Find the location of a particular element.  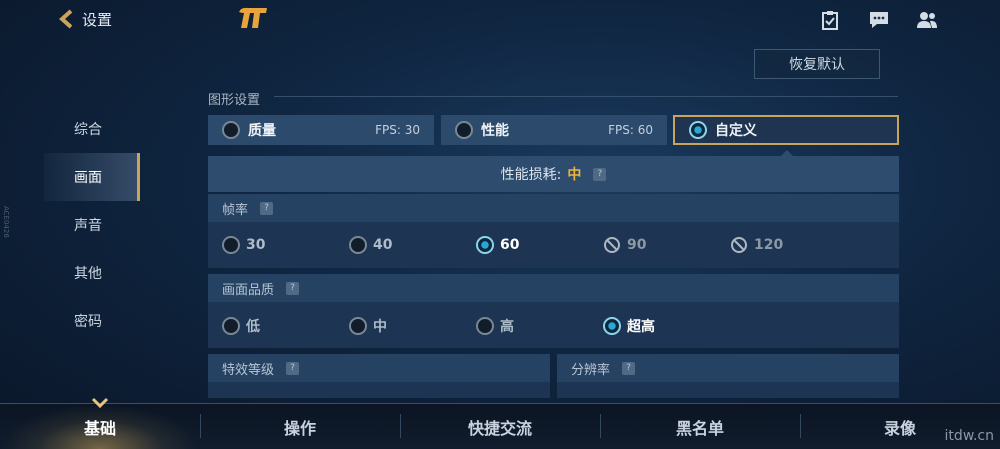

sidebar-item-general: 综合 is located at coordinates (92, 129).